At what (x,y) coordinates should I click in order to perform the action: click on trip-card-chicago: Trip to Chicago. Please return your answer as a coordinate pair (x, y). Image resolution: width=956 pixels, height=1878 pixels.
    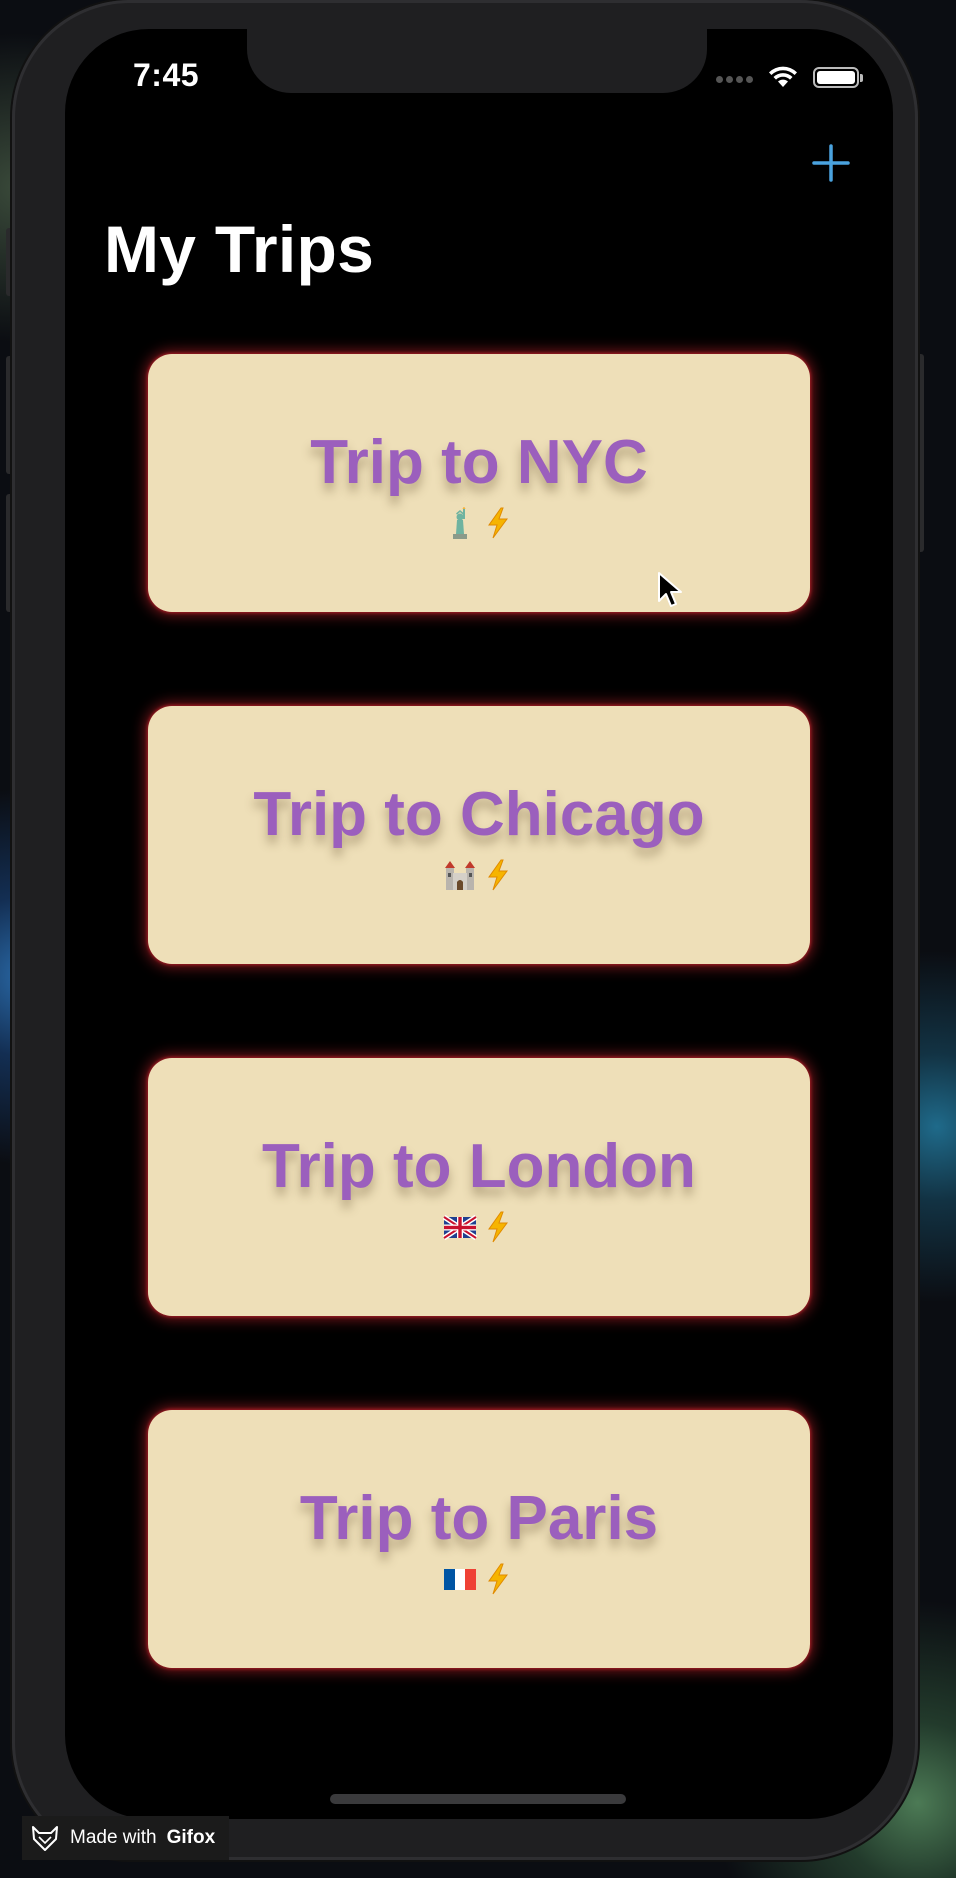
    Looking at the image, I should click on (479, 835).